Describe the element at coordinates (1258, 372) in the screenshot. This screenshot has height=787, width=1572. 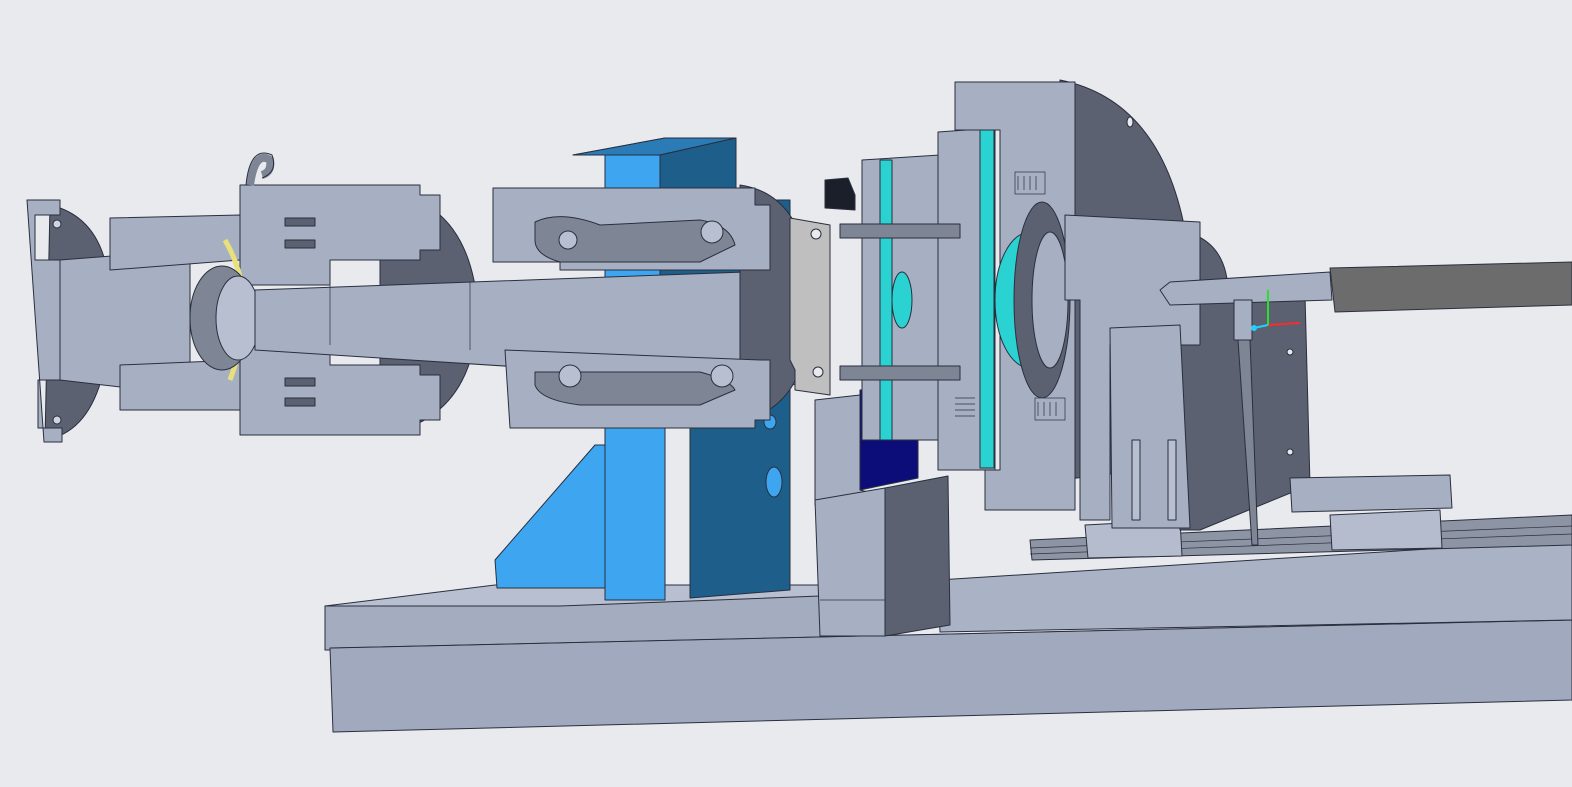
I see `right-housing` at that location.